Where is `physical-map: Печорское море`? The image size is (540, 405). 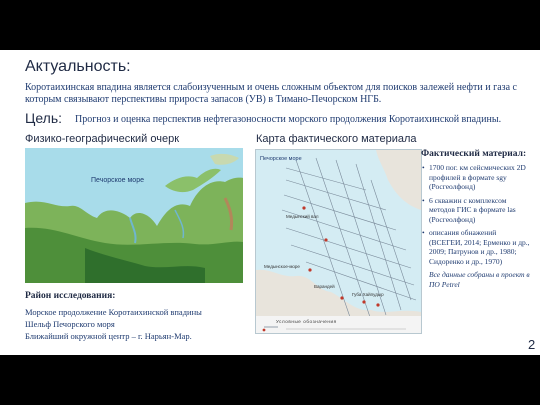
physical-map: Печорское море is located at coordinates (134, 215).